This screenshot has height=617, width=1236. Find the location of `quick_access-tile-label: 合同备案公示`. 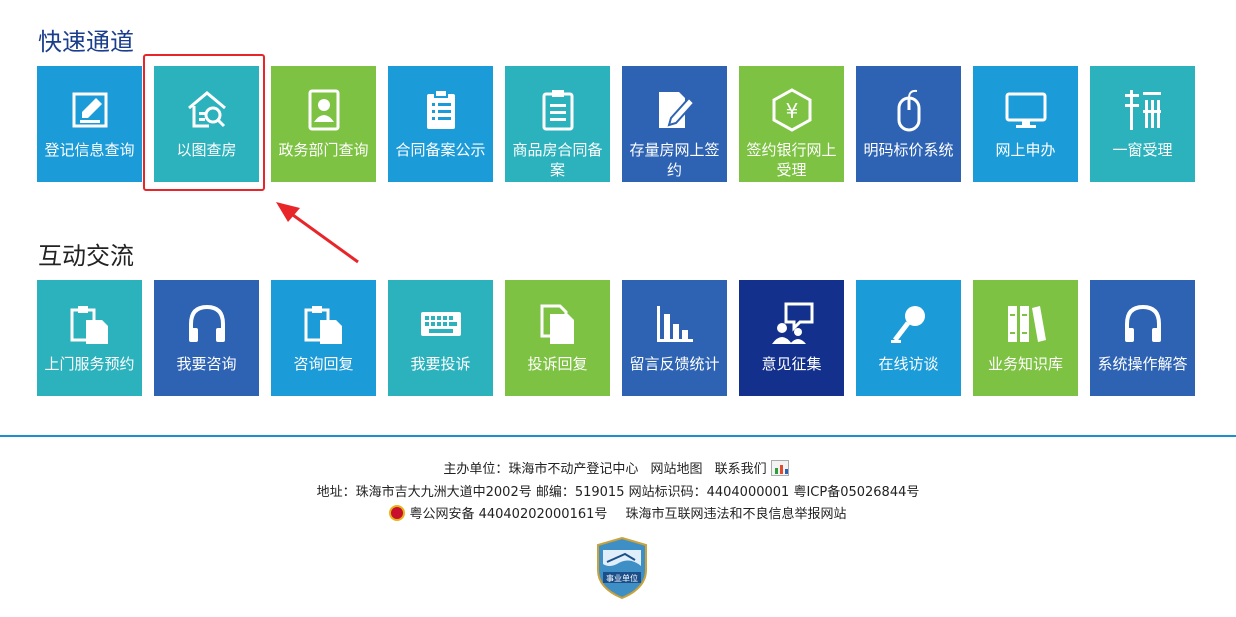

quick_access-tile-label: 合同备案公示 is located at coordinates (440, 150).